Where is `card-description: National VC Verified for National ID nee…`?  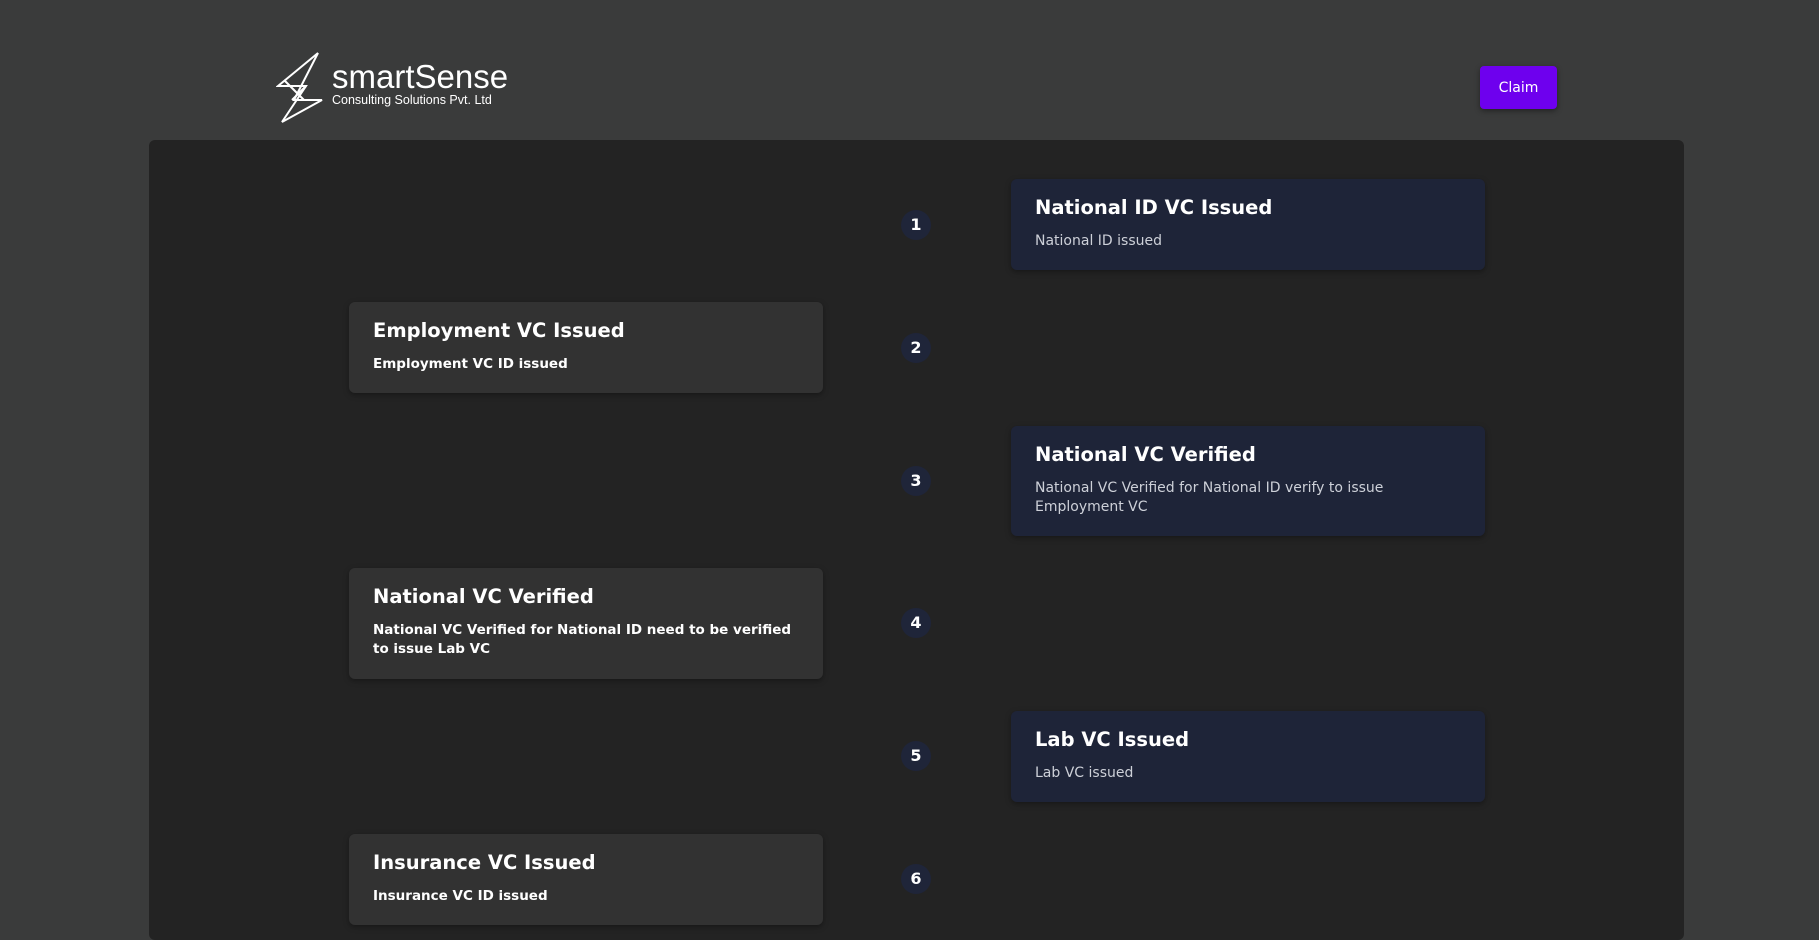 card-description: National VC Verified for National ID nee… is located at coordinates (582, 639).